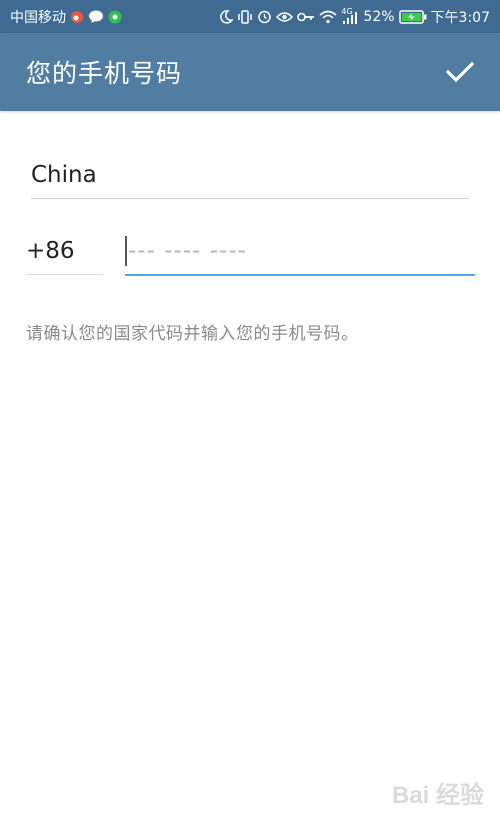 The image size is (500, 828). Describe the element at coordinates (350, 16) in the screenshot. I see `signal-icon: 4G` at that location.